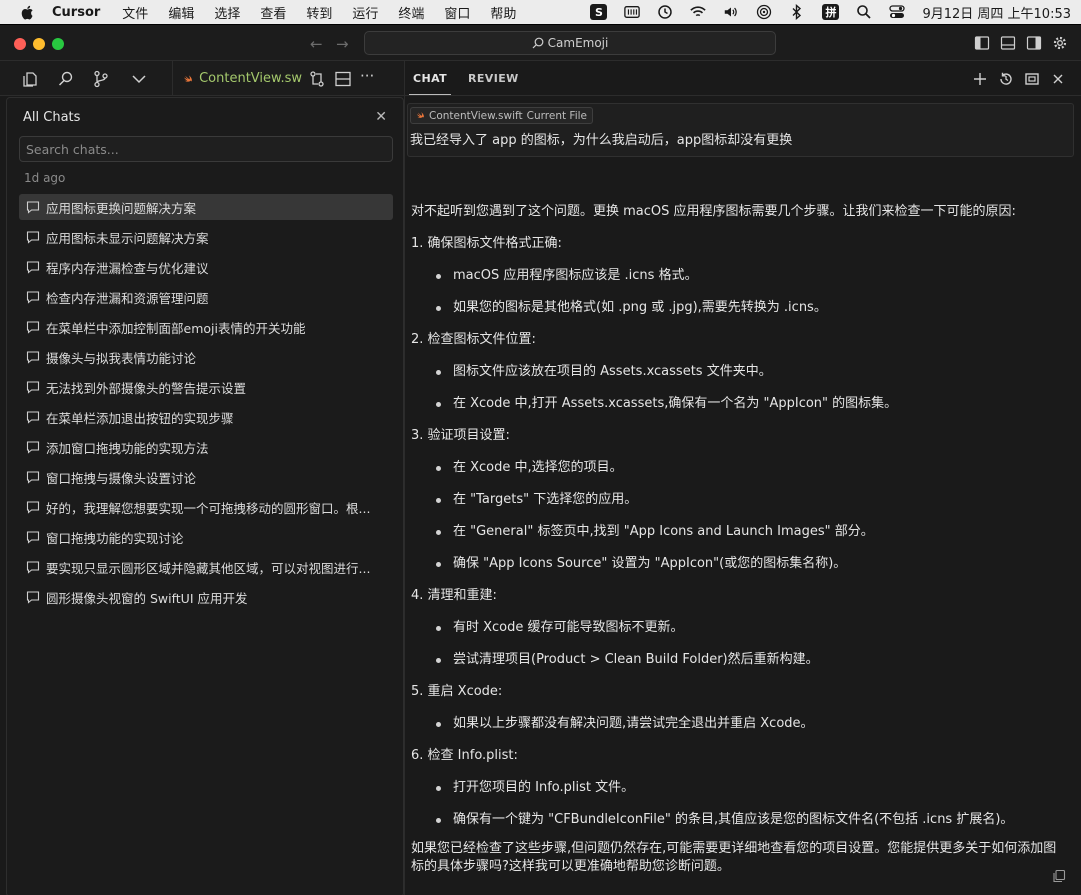 The image size is (1081, 895). I want to click on wifi-icon, so click(698, 12).